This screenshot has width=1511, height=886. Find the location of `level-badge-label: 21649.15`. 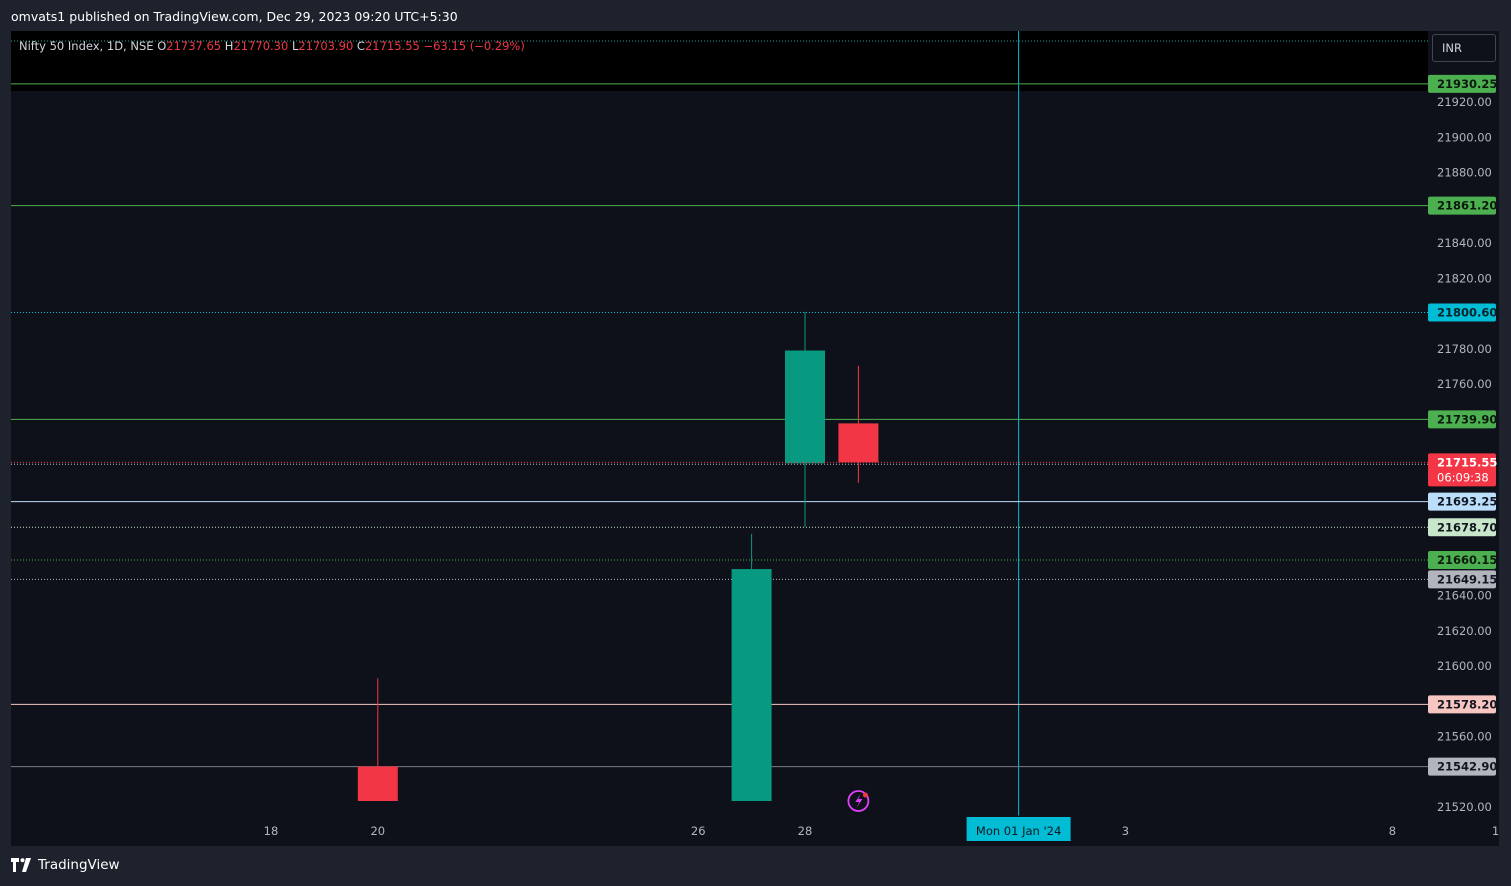

level-badge-label: 21649.15 is located at coordinates (1467, 579).